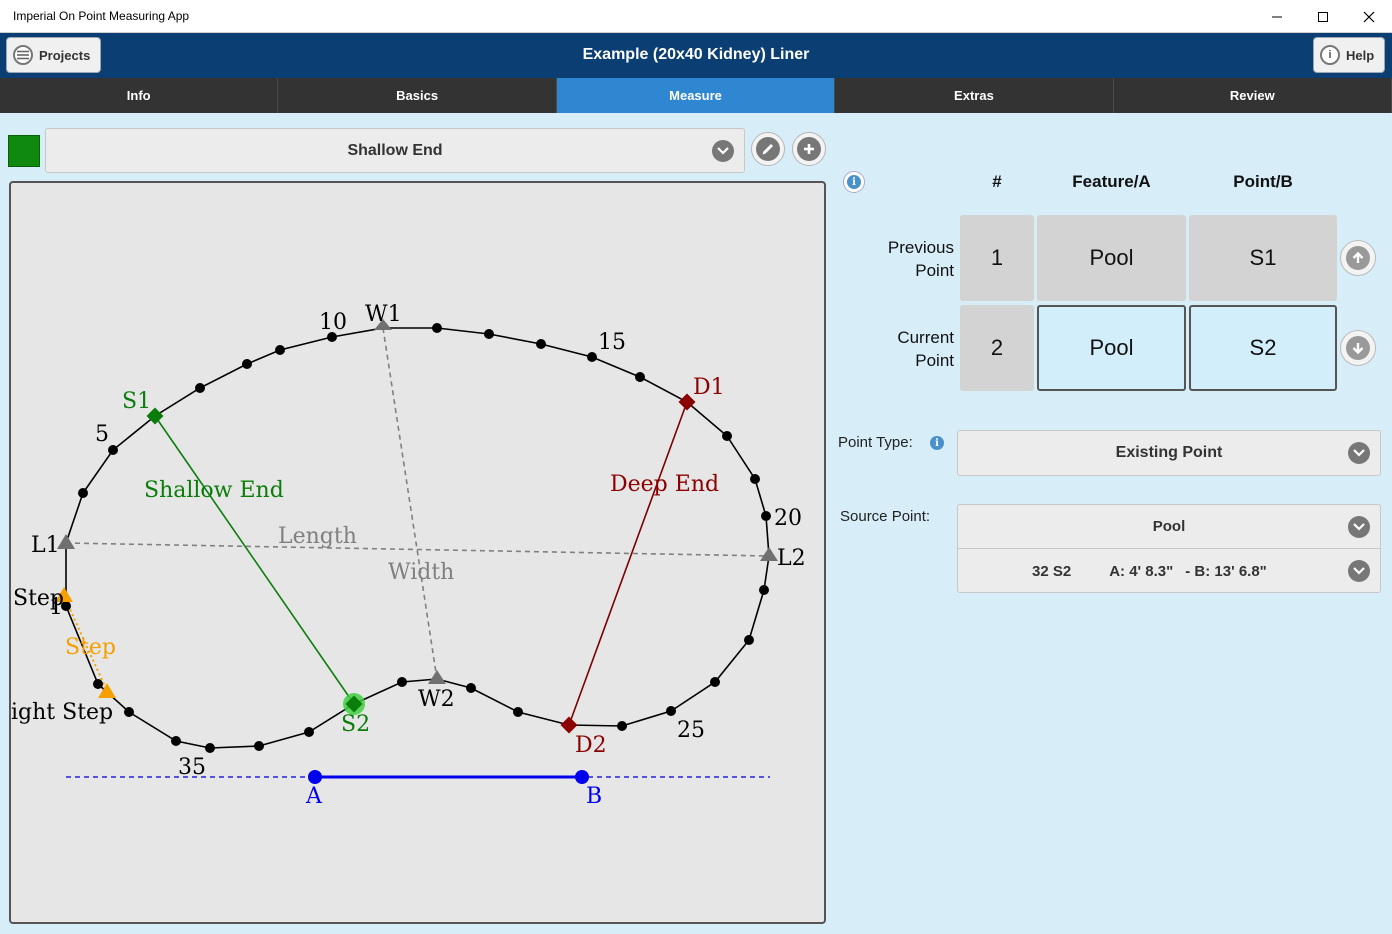 The height and width of the screenshot is (934, 1392). Describe the element at coordinates (139, 95) in the screenshot. I see `tab-info: Info` at that location.